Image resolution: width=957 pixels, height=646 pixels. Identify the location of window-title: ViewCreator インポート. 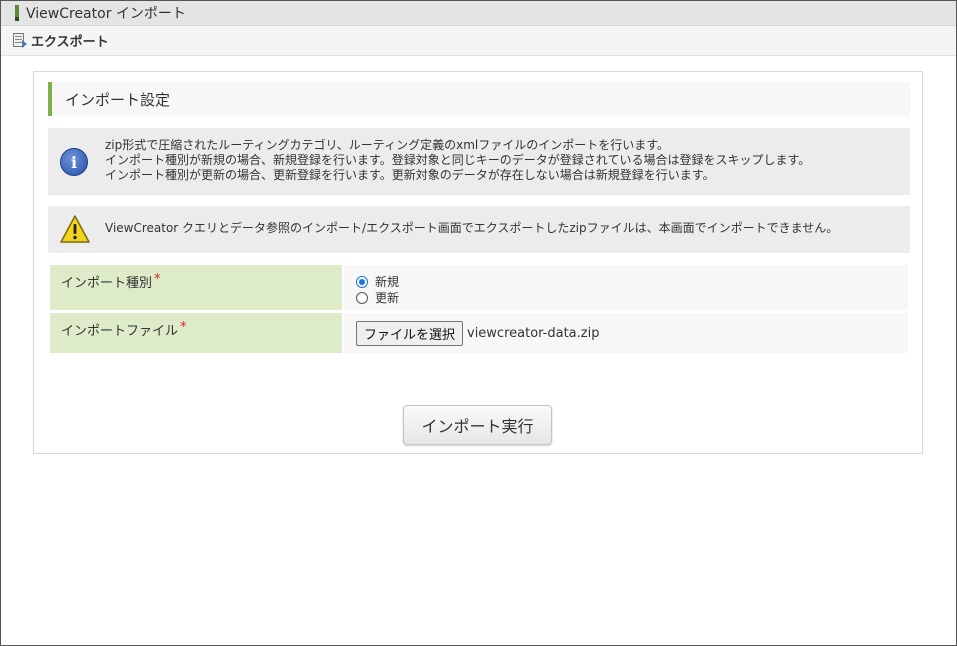
(106, 14).